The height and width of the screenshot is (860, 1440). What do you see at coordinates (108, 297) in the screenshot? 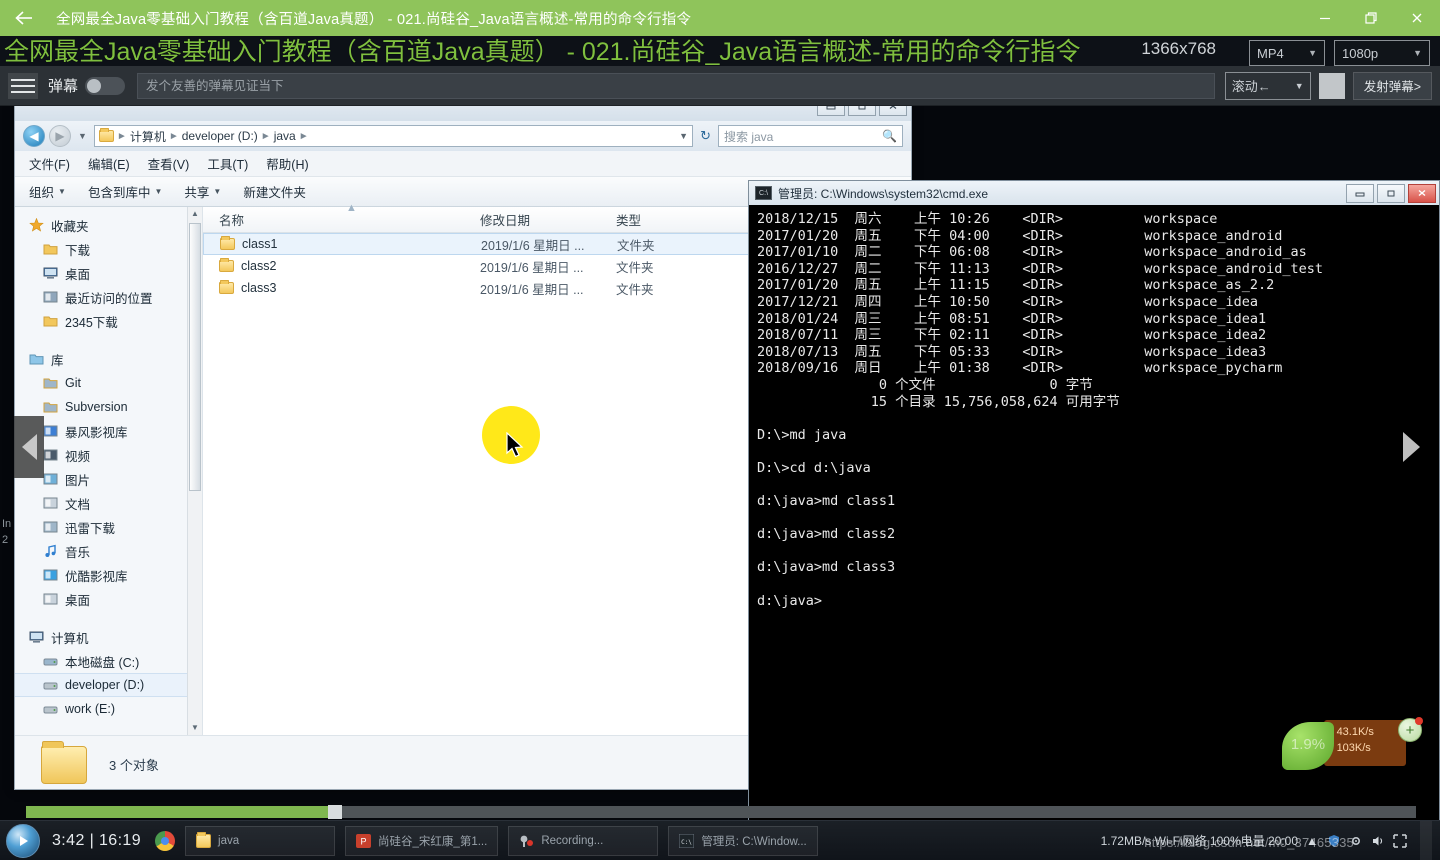
I see `sidebar-item-3: 最近访问的位置` at bounding box center [108, 297].